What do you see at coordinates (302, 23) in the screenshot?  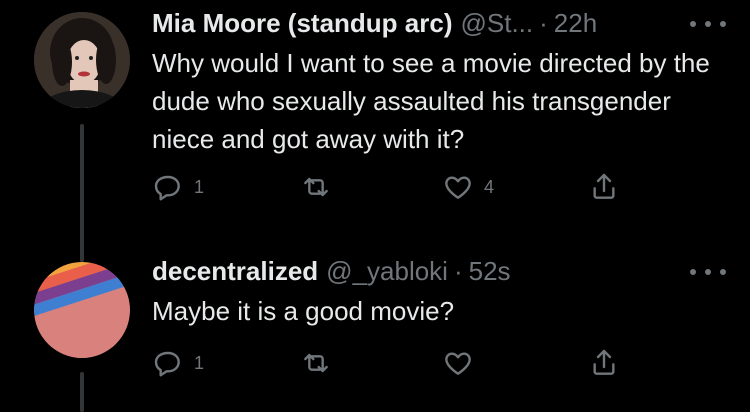 I see `display-name: Mia Moore (standup arc)` at bounding box center [302, 23].